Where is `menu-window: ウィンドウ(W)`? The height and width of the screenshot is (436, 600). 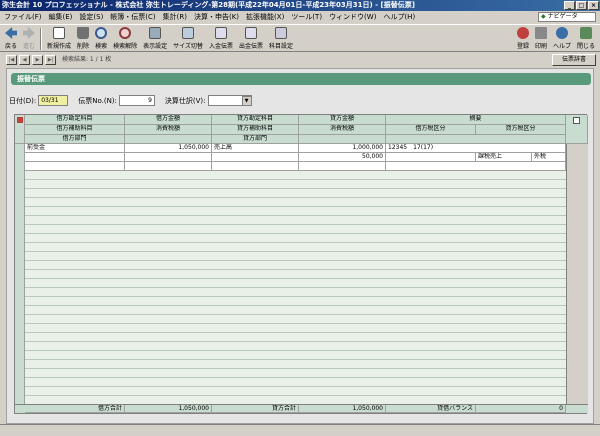 menu-window: ウィンドウ(W) is located at coordinates (352, 17).